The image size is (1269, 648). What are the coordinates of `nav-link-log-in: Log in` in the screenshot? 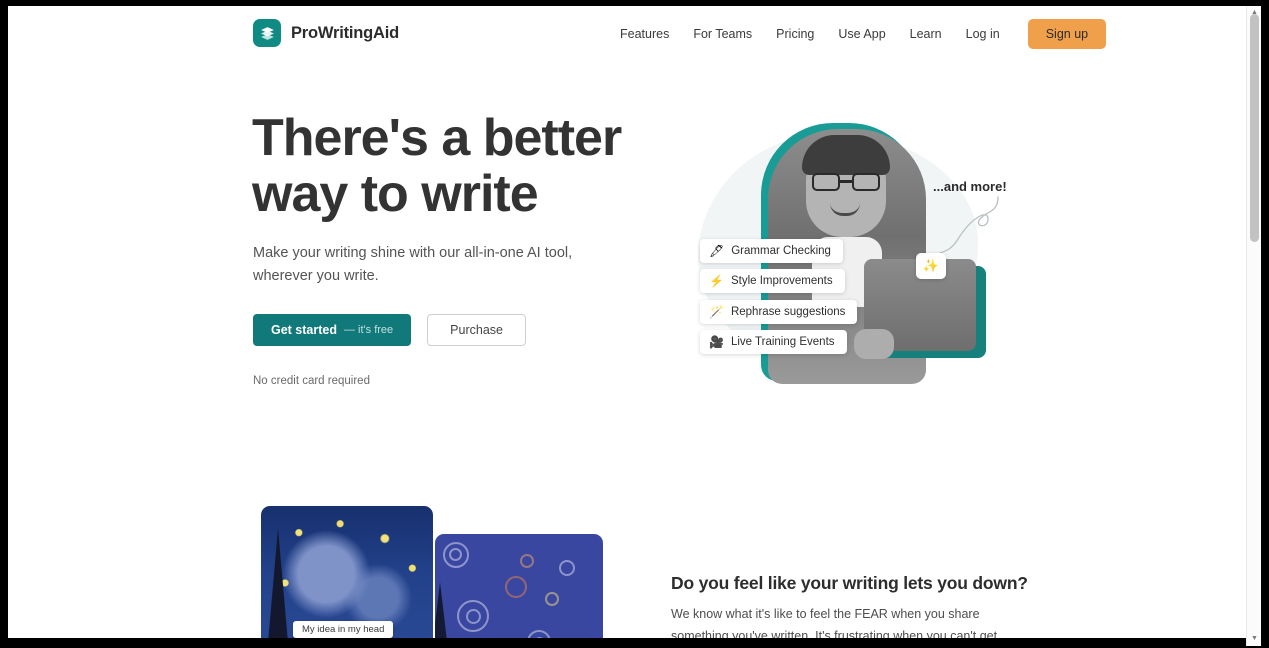 It's located at (983, 34).